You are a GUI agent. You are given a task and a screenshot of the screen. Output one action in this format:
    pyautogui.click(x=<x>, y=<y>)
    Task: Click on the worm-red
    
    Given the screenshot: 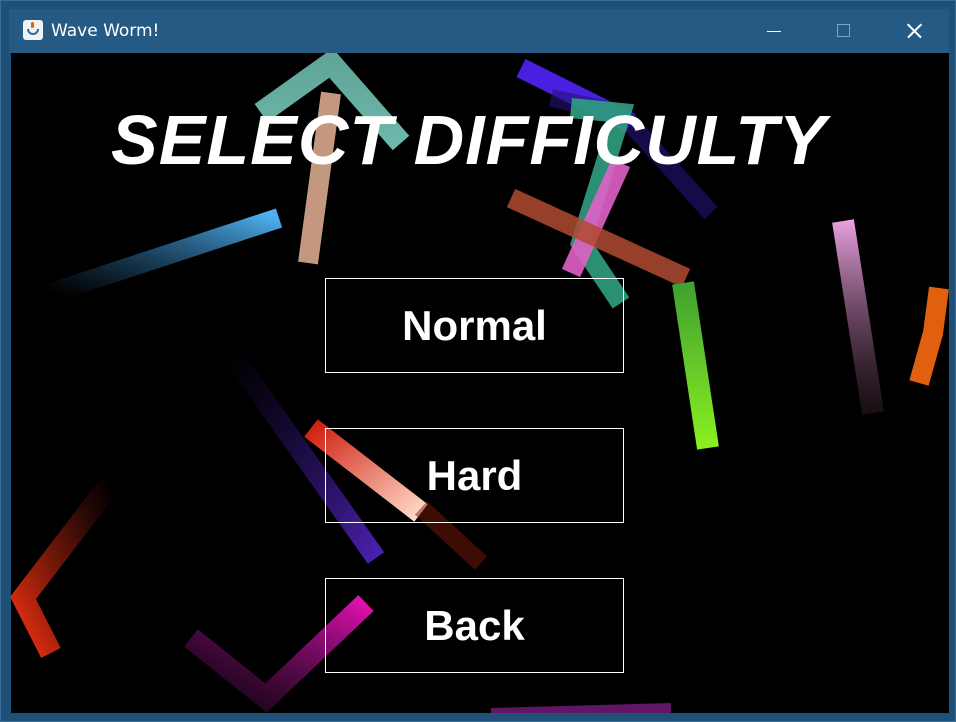 What is the action you would take?
    pyautogui.click(x=65, y=567)
    